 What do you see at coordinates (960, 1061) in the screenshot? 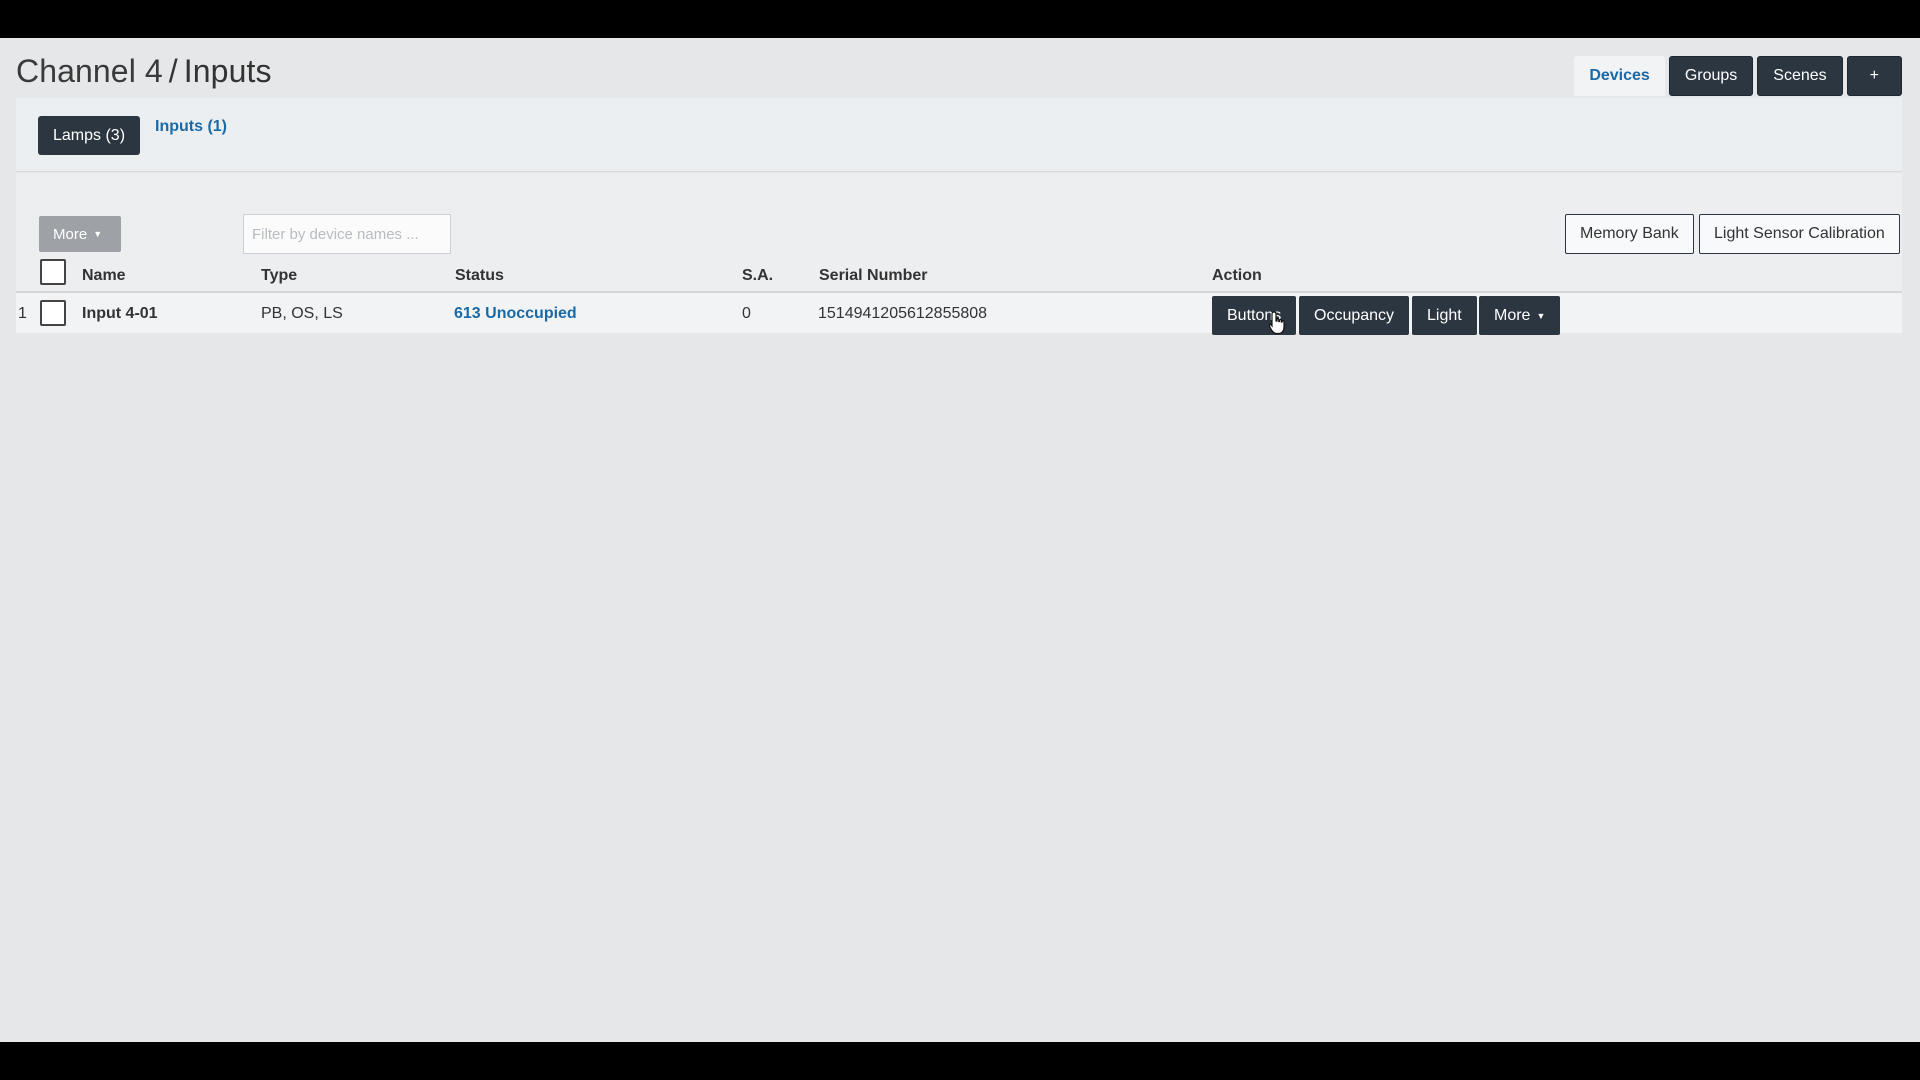
I see `letterbox-bottom` at bounding box center [960, 1061].